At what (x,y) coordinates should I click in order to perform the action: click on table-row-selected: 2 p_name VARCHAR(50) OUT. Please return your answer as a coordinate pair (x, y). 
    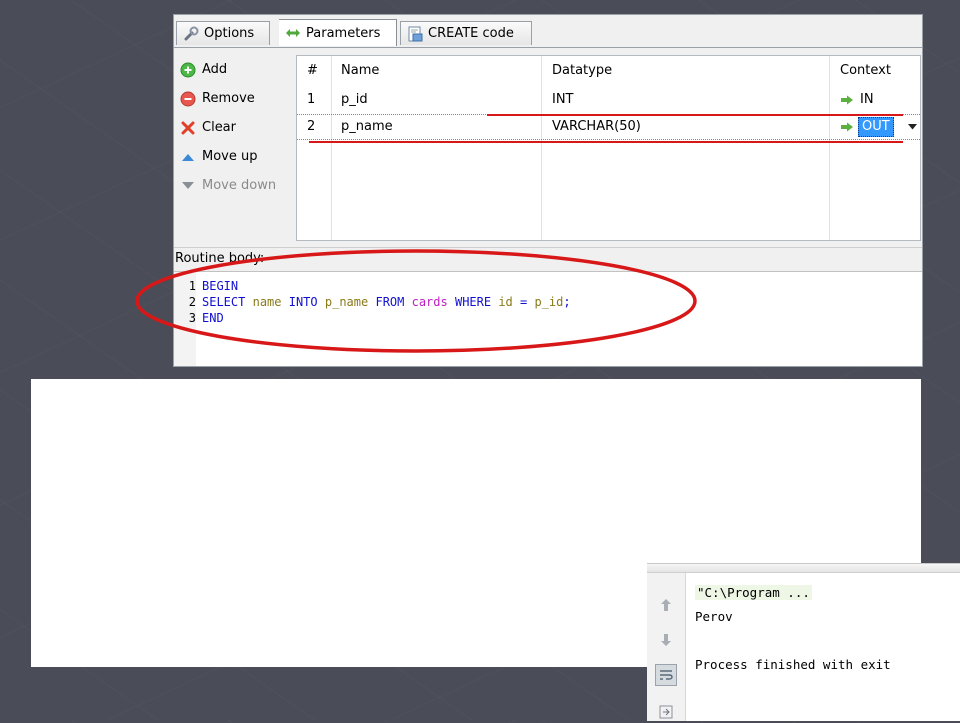
    Looking at the image, I should click on (608, 127).